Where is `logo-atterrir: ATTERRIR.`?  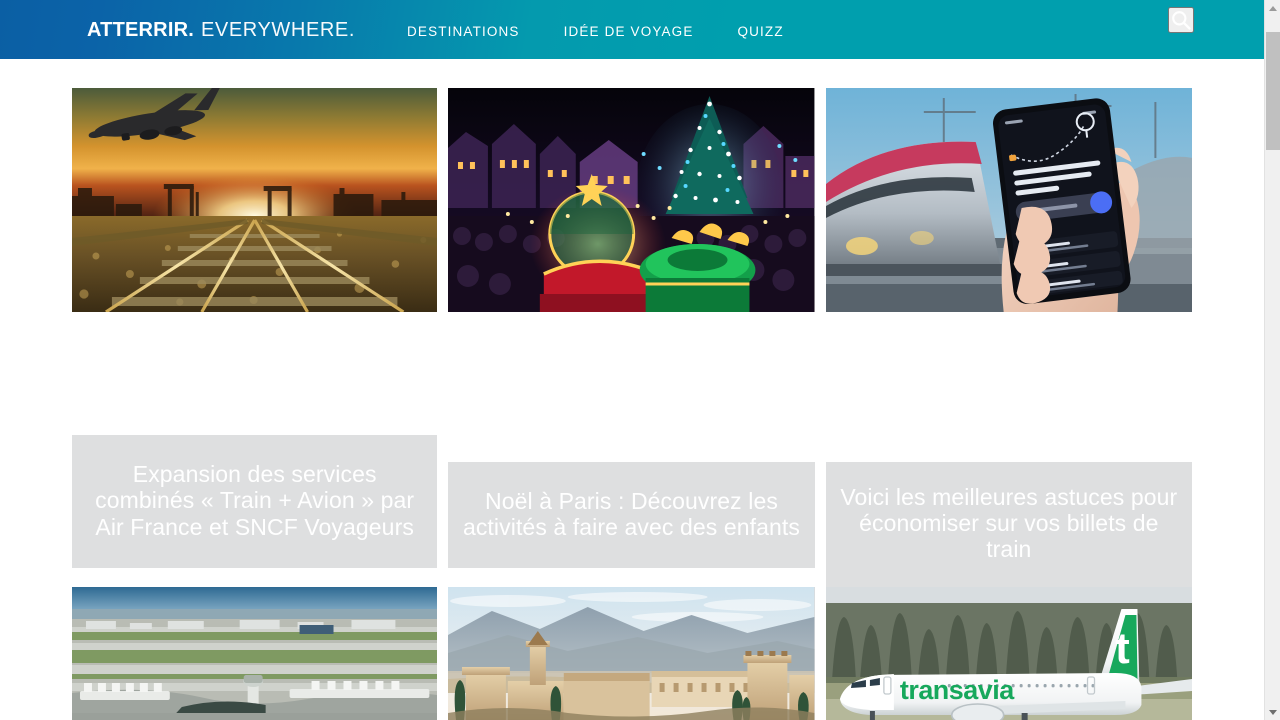
logo-atterrir: ATTERRIR. is located at coordinates (140, 29).